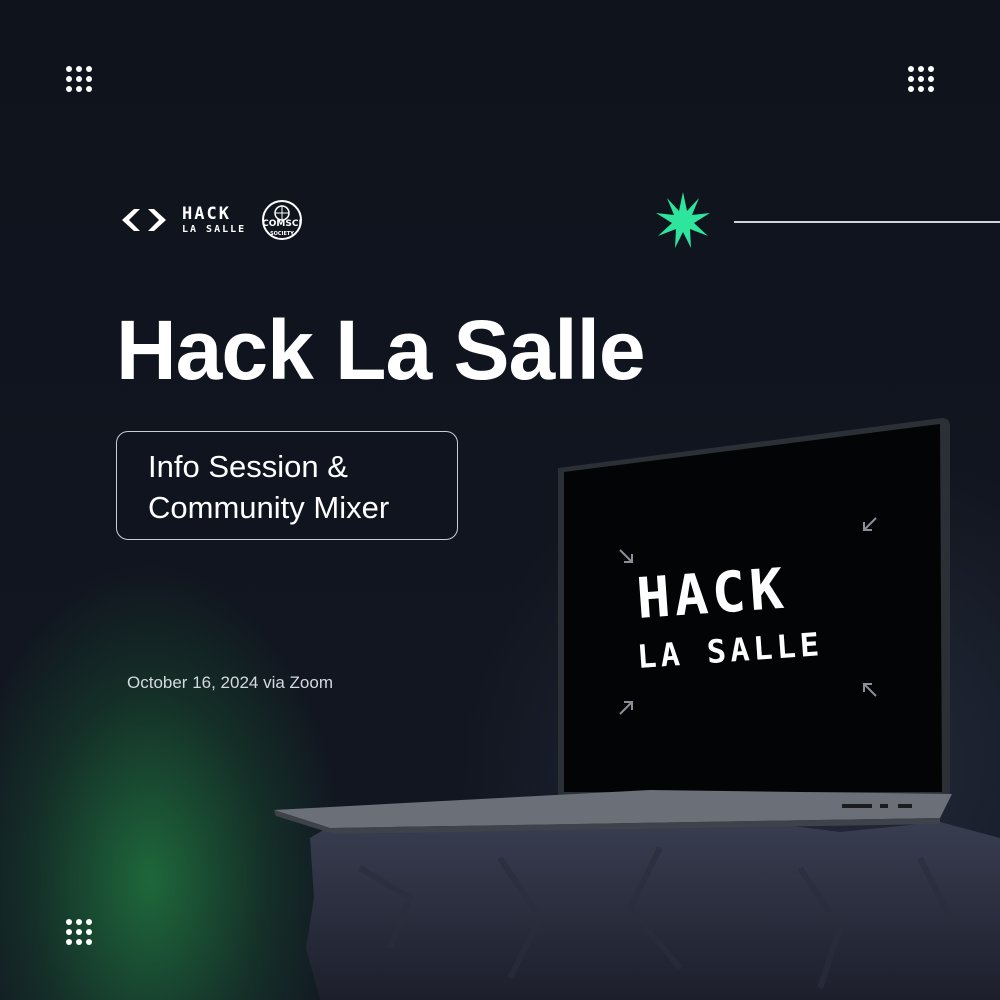  What do you see at coordinates (206, 213) in the screenshot?
I see `logo-line-1: HACK` at bounding box center [206, 213].